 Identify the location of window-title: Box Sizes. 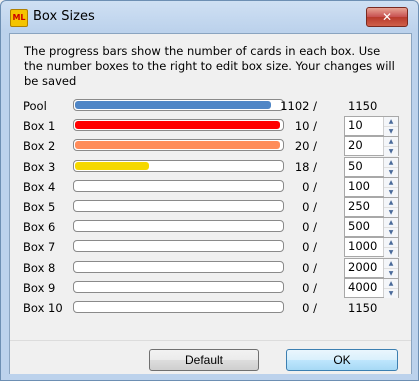
(64, 16).